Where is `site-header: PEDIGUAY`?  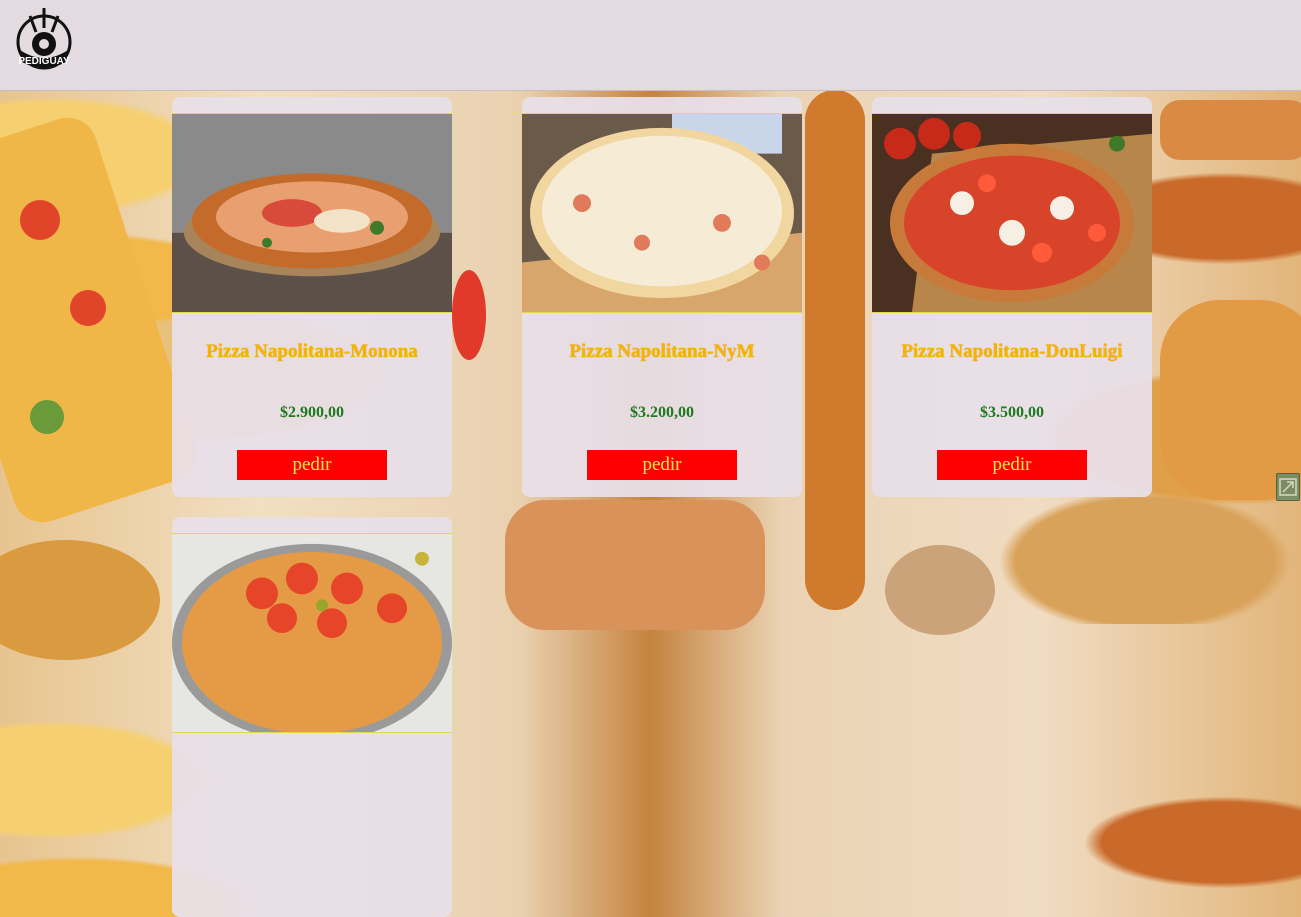 site-header: PEDIGUAY is located at coordinates (650, 45).